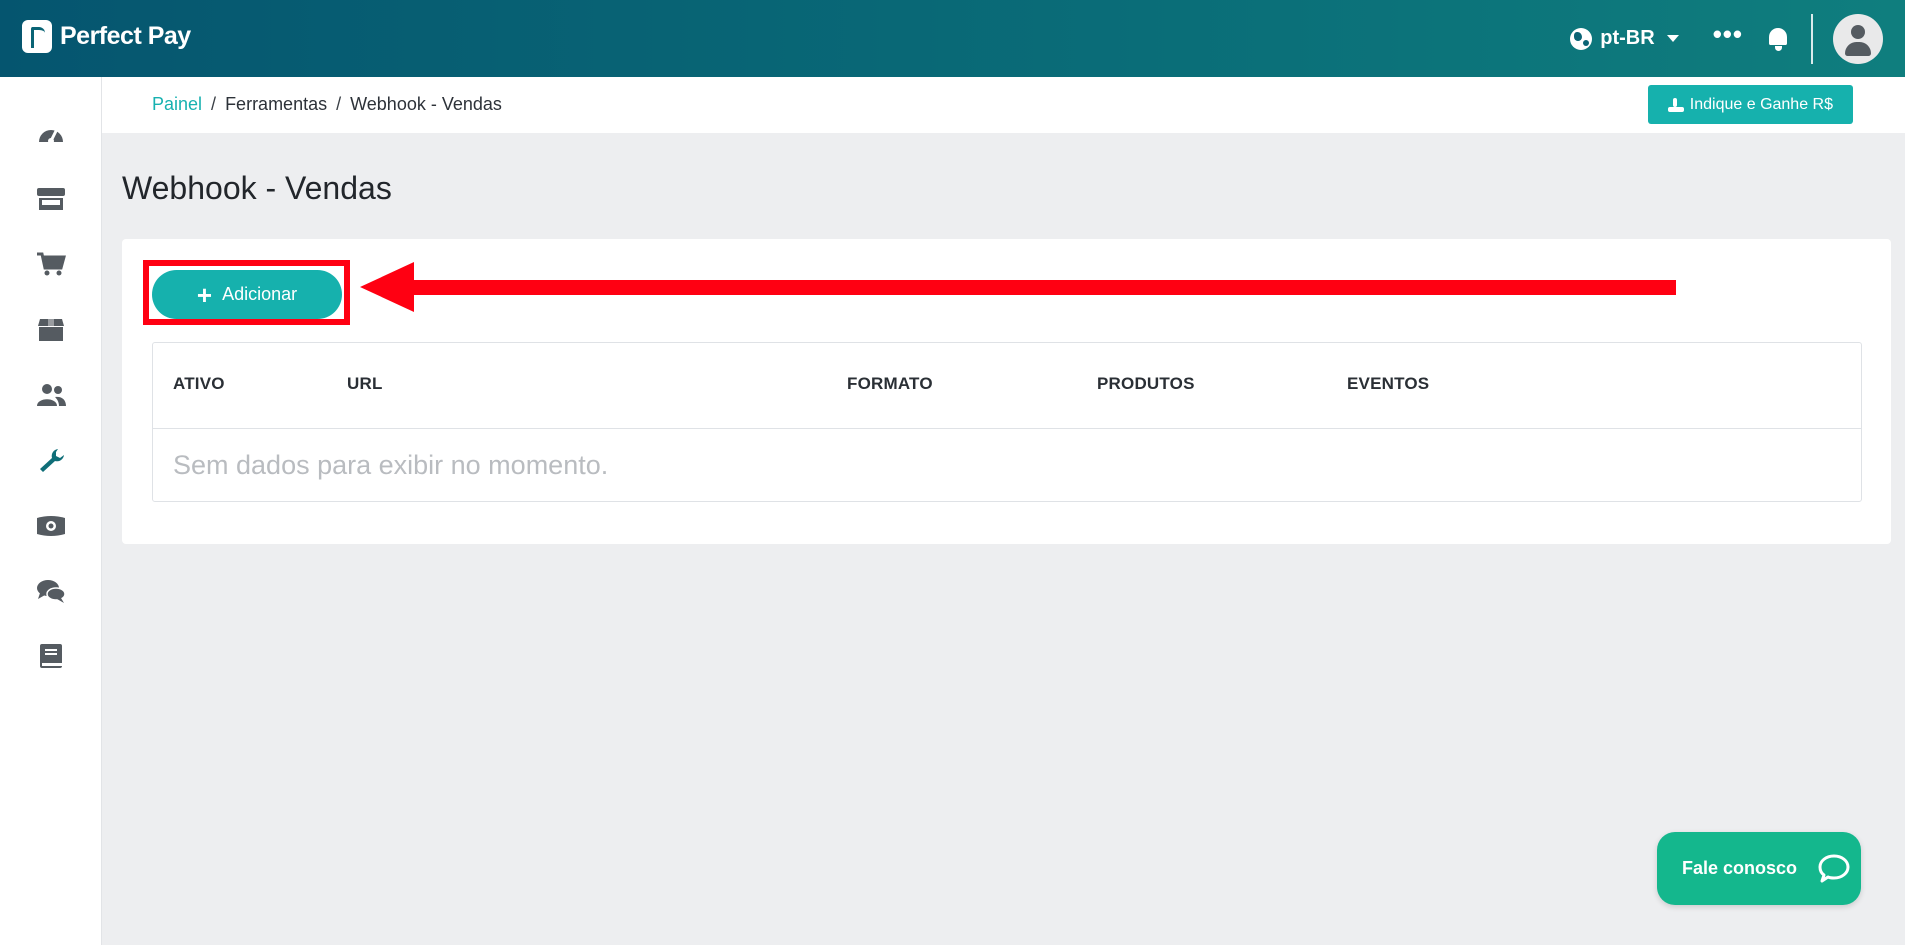 The image size is (1905, 945). Describe the element at coordinates (1812, 38) in the screenshot. I see `header-divider` at that location.